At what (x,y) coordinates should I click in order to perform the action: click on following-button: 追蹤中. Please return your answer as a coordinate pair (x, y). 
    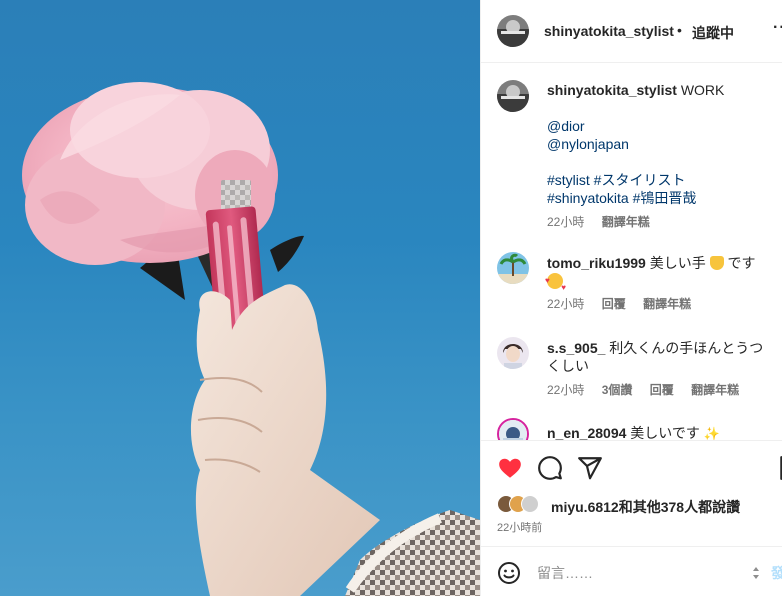
    Looking at the image, I should click on (713, 33).